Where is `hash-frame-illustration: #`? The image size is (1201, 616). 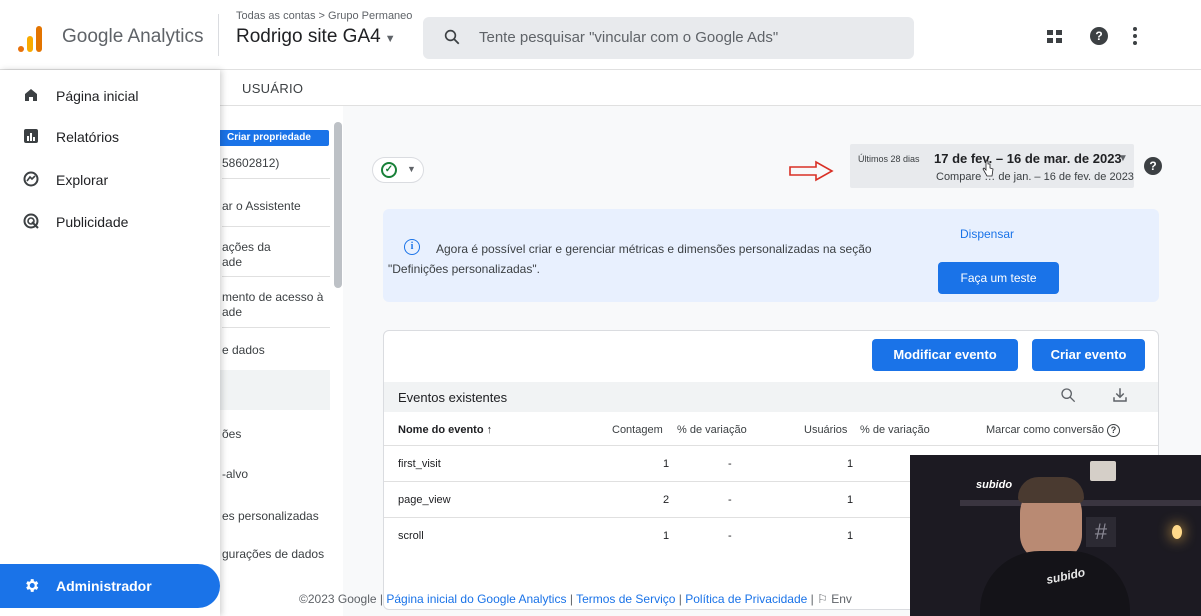 hash-frame-illustration: # is located at coordinates (1101, 532).